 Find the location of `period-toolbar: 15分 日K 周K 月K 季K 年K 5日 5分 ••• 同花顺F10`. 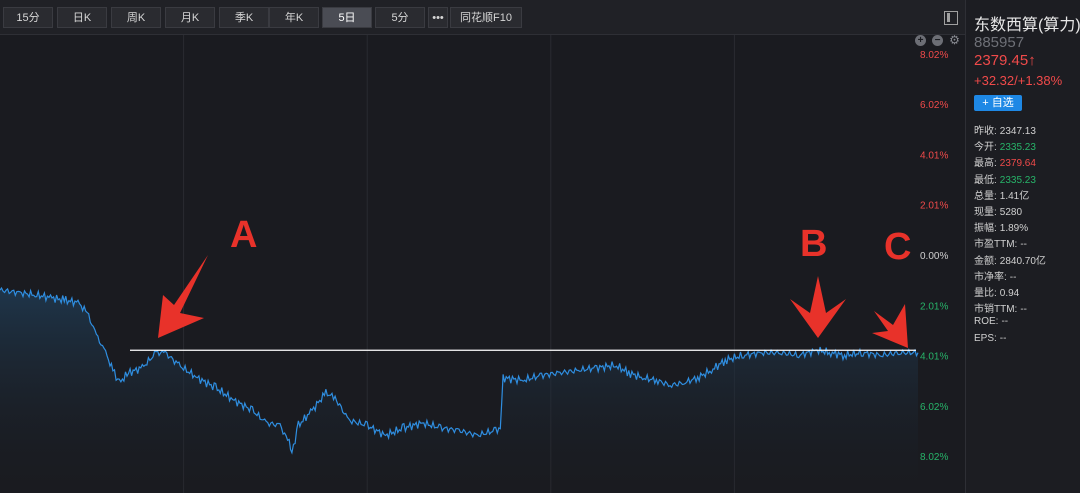

period-toolbar: 15分 日K 周K 月K 季K 年K 5日 5分 ••• 同花顺F10 is located at coordinates (482, 17).